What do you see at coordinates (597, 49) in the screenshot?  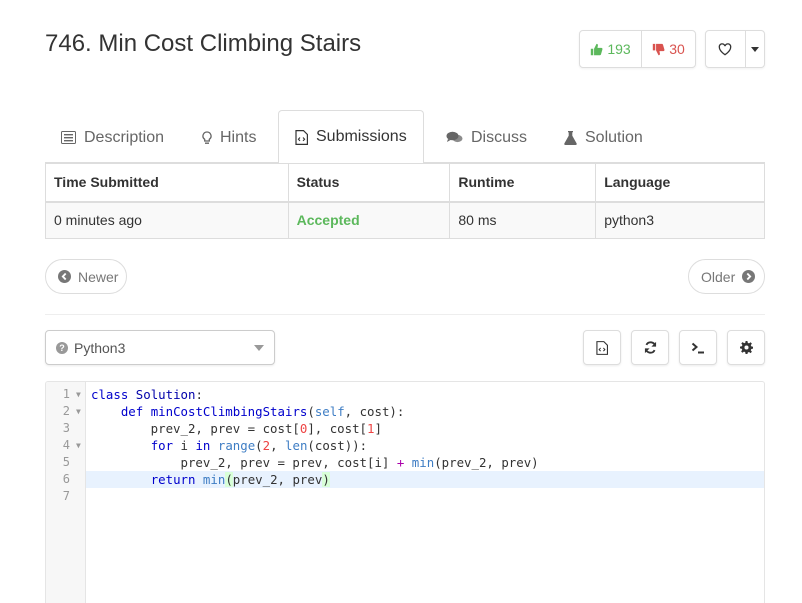 I see `thumbs-up-icon` at bounding box center [597, 49].